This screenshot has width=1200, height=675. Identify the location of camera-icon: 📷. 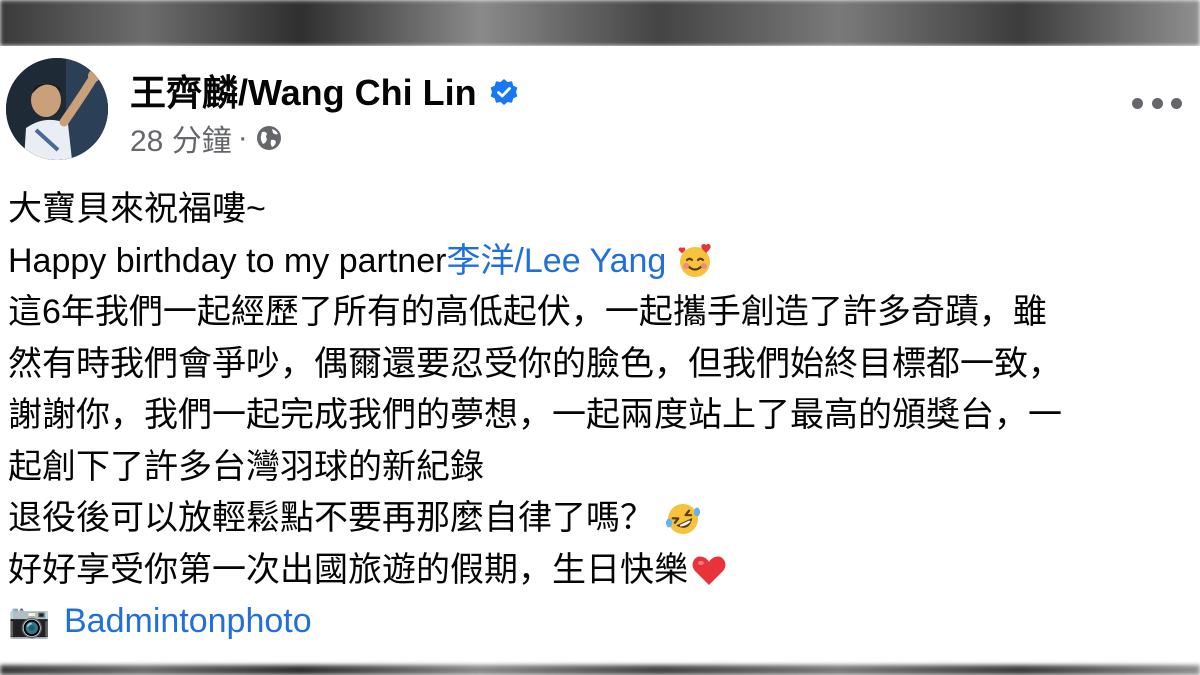
(29, 621).